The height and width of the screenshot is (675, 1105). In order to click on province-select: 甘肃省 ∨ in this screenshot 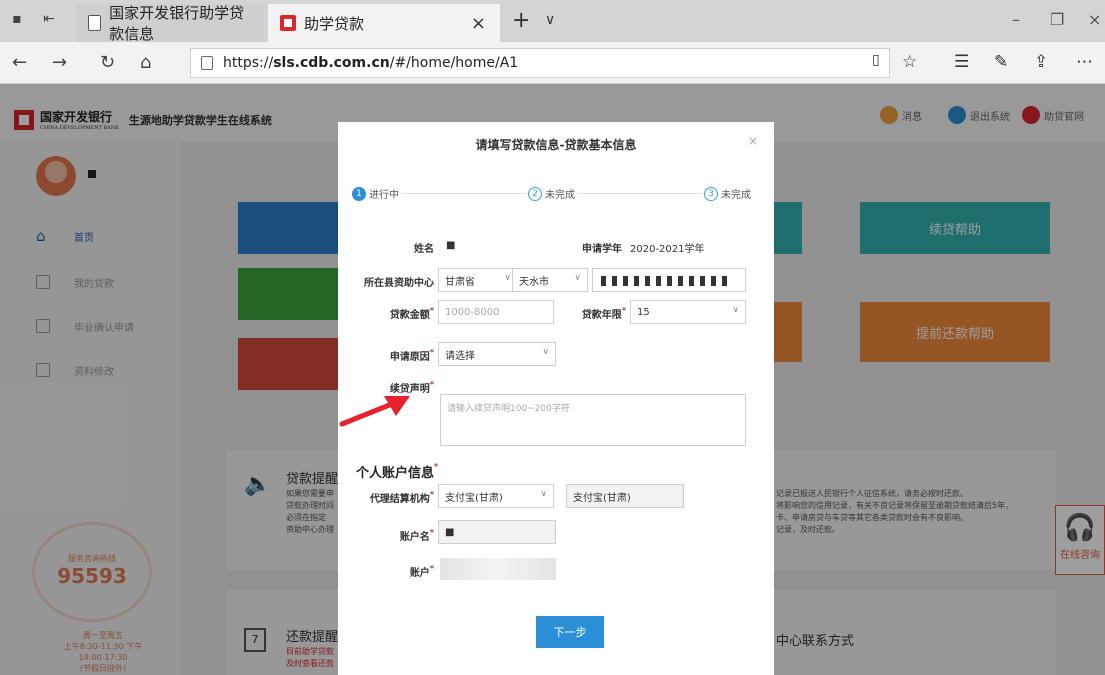, I will do `click(478, 280)`.